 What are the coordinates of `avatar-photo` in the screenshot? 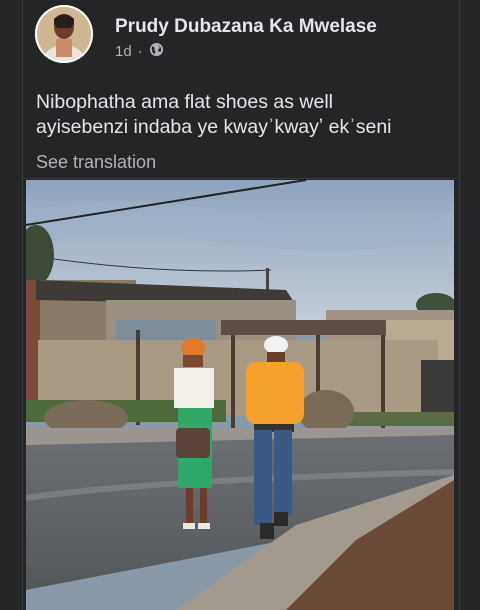 It's located at (64, 34).